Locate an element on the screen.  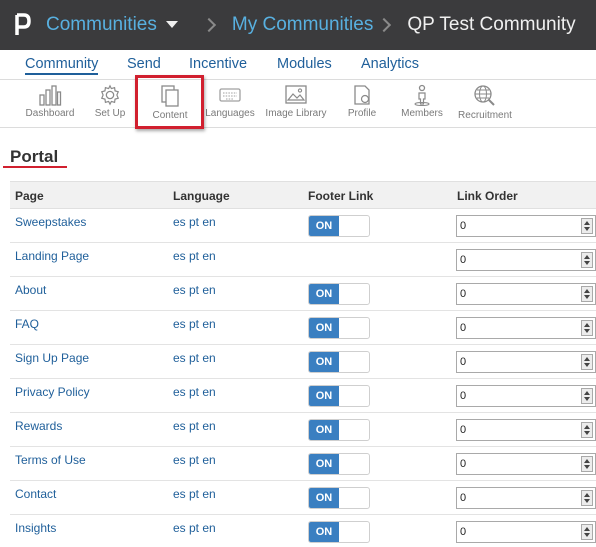
subnav-dashboard: Dashboard is located at coordinates (50, 104).